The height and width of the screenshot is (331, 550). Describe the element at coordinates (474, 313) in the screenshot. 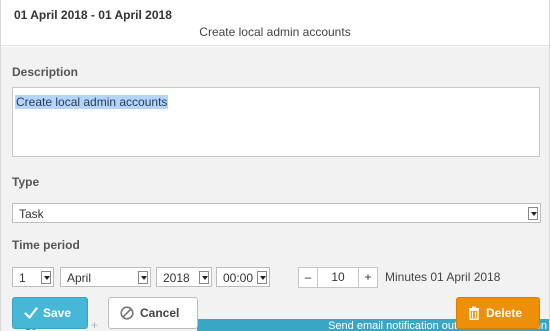

I see `trash-icon` at that location.